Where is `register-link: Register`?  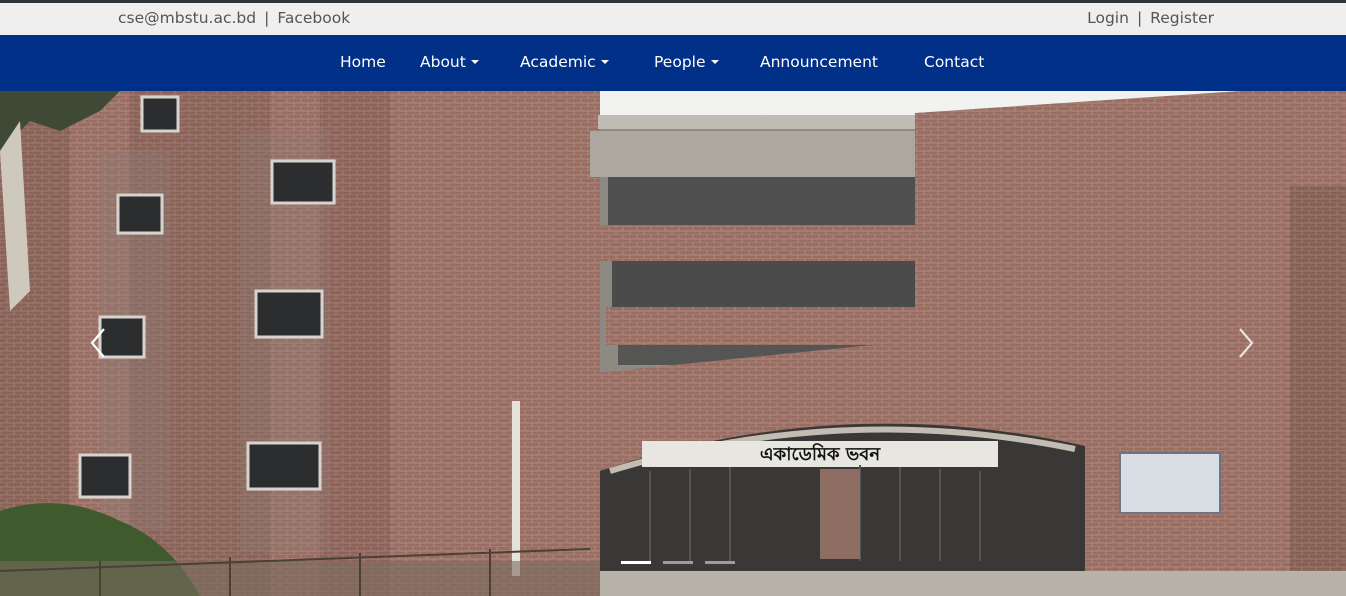
register-link: Register is located at coordinates (1182, 18).